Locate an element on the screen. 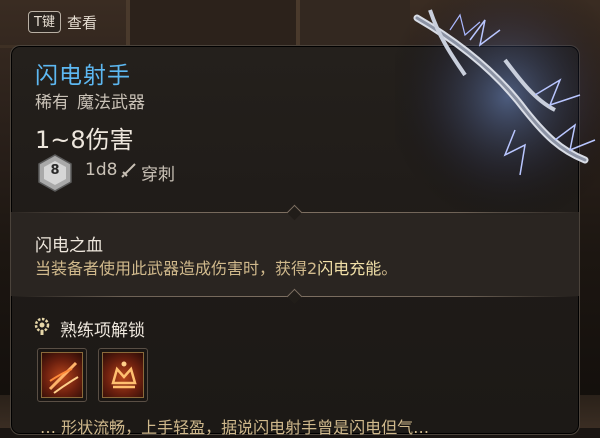 Image resolution: width=600 pixels, height=438 pixels. ability-title: 闪电之血 is located at coordinates (69, 246).